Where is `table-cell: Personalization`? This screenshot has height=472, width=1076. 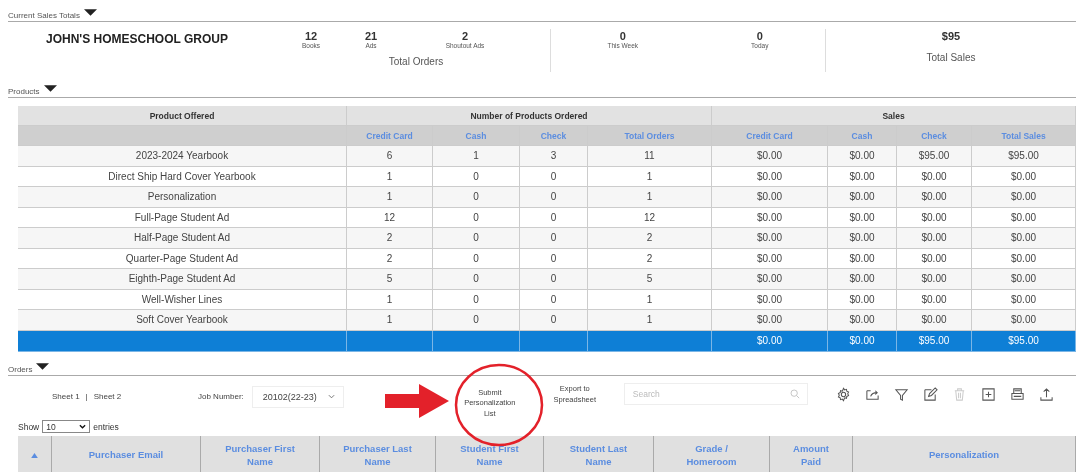 table-cell: Personalization is located at coordinates (182, 197).